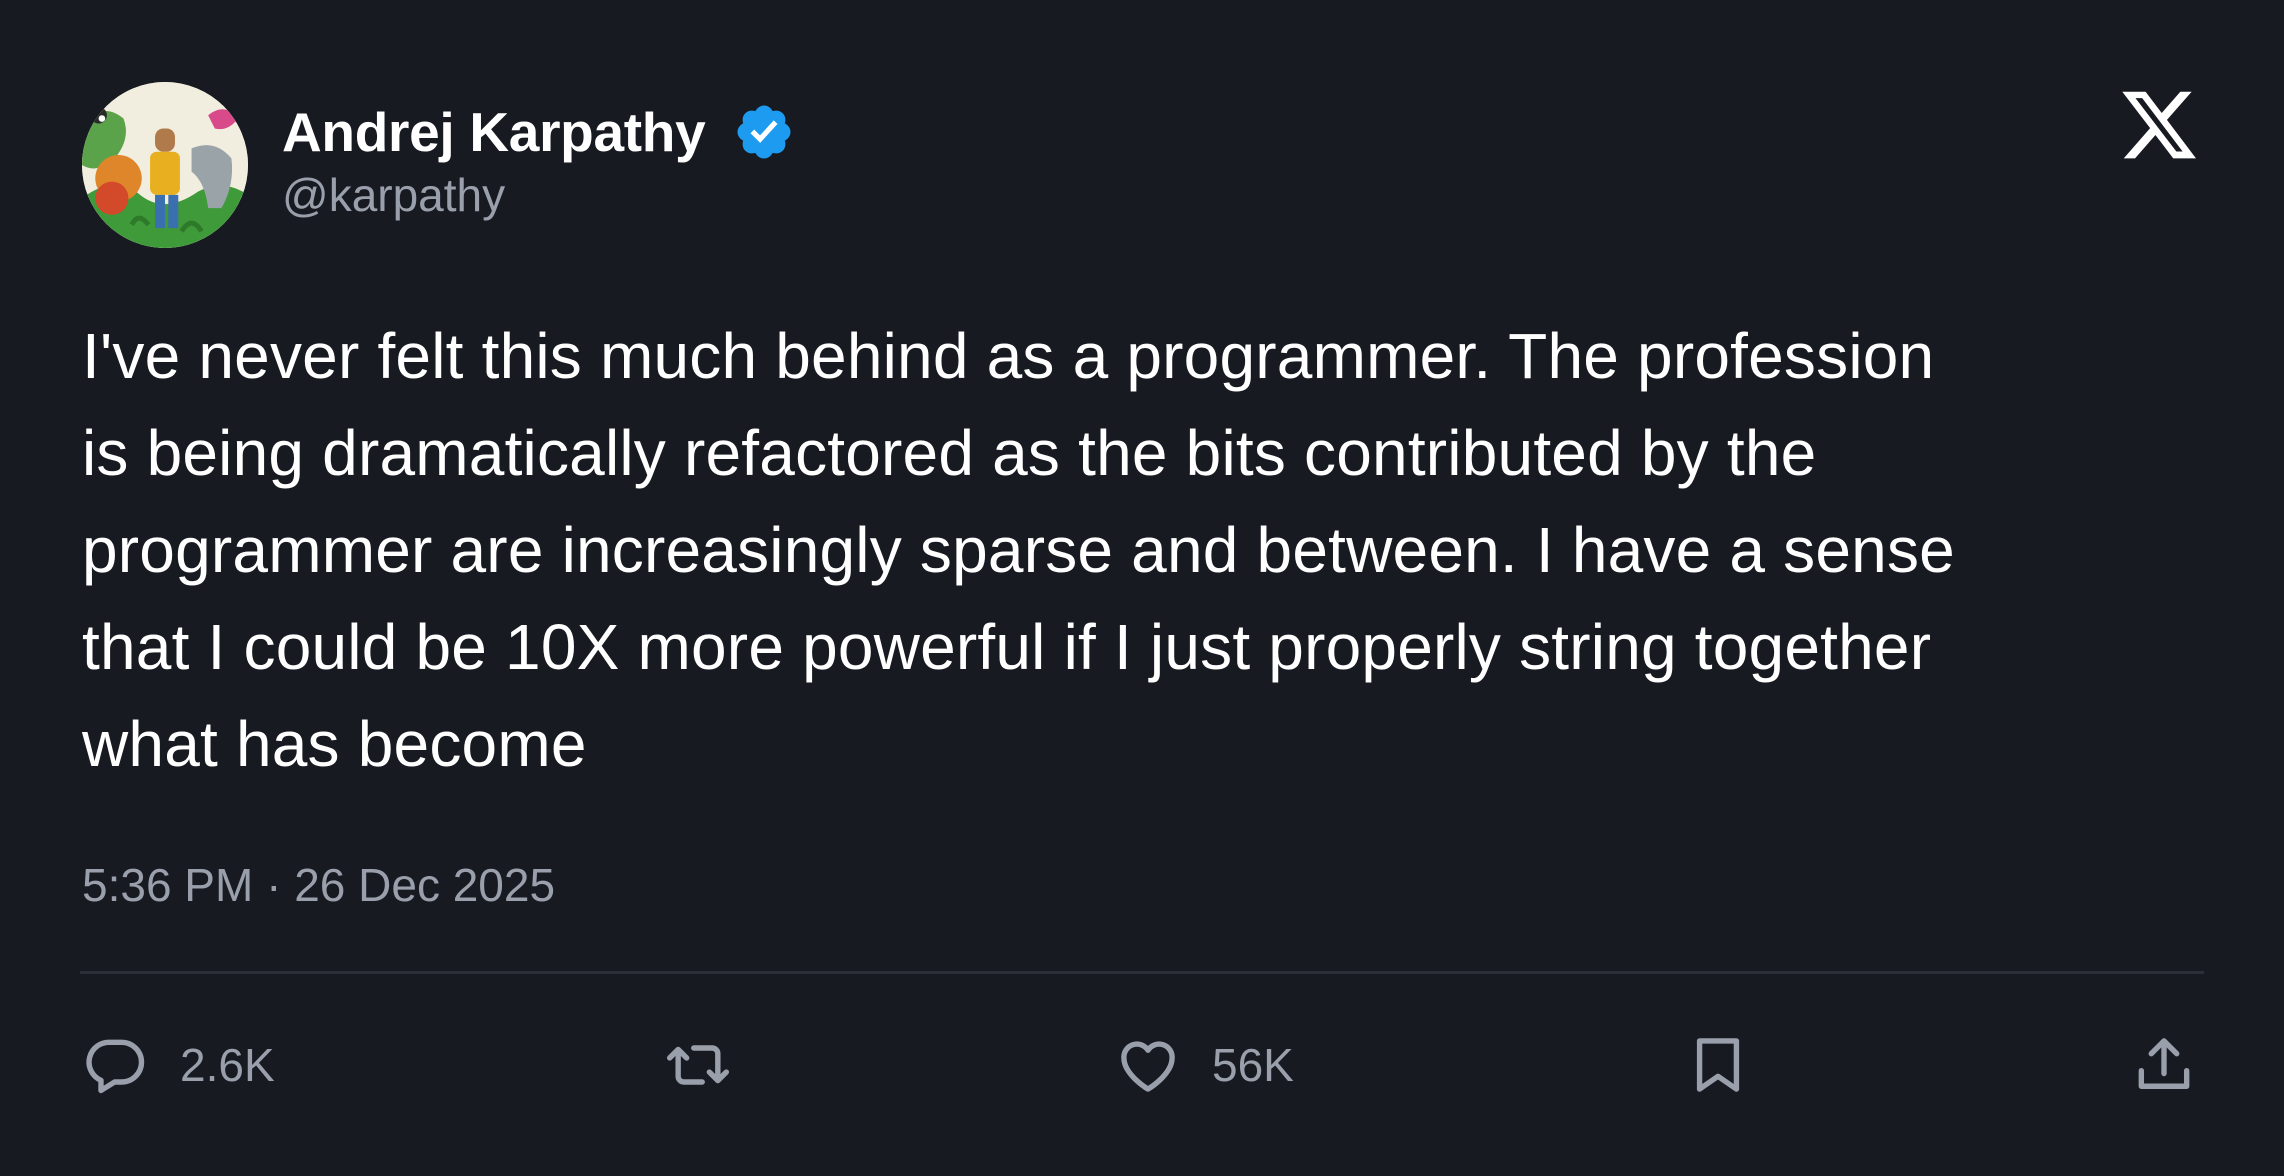 The image size is (2284, 1176). I want to click on x-logo-icon, so click(2159, 125).